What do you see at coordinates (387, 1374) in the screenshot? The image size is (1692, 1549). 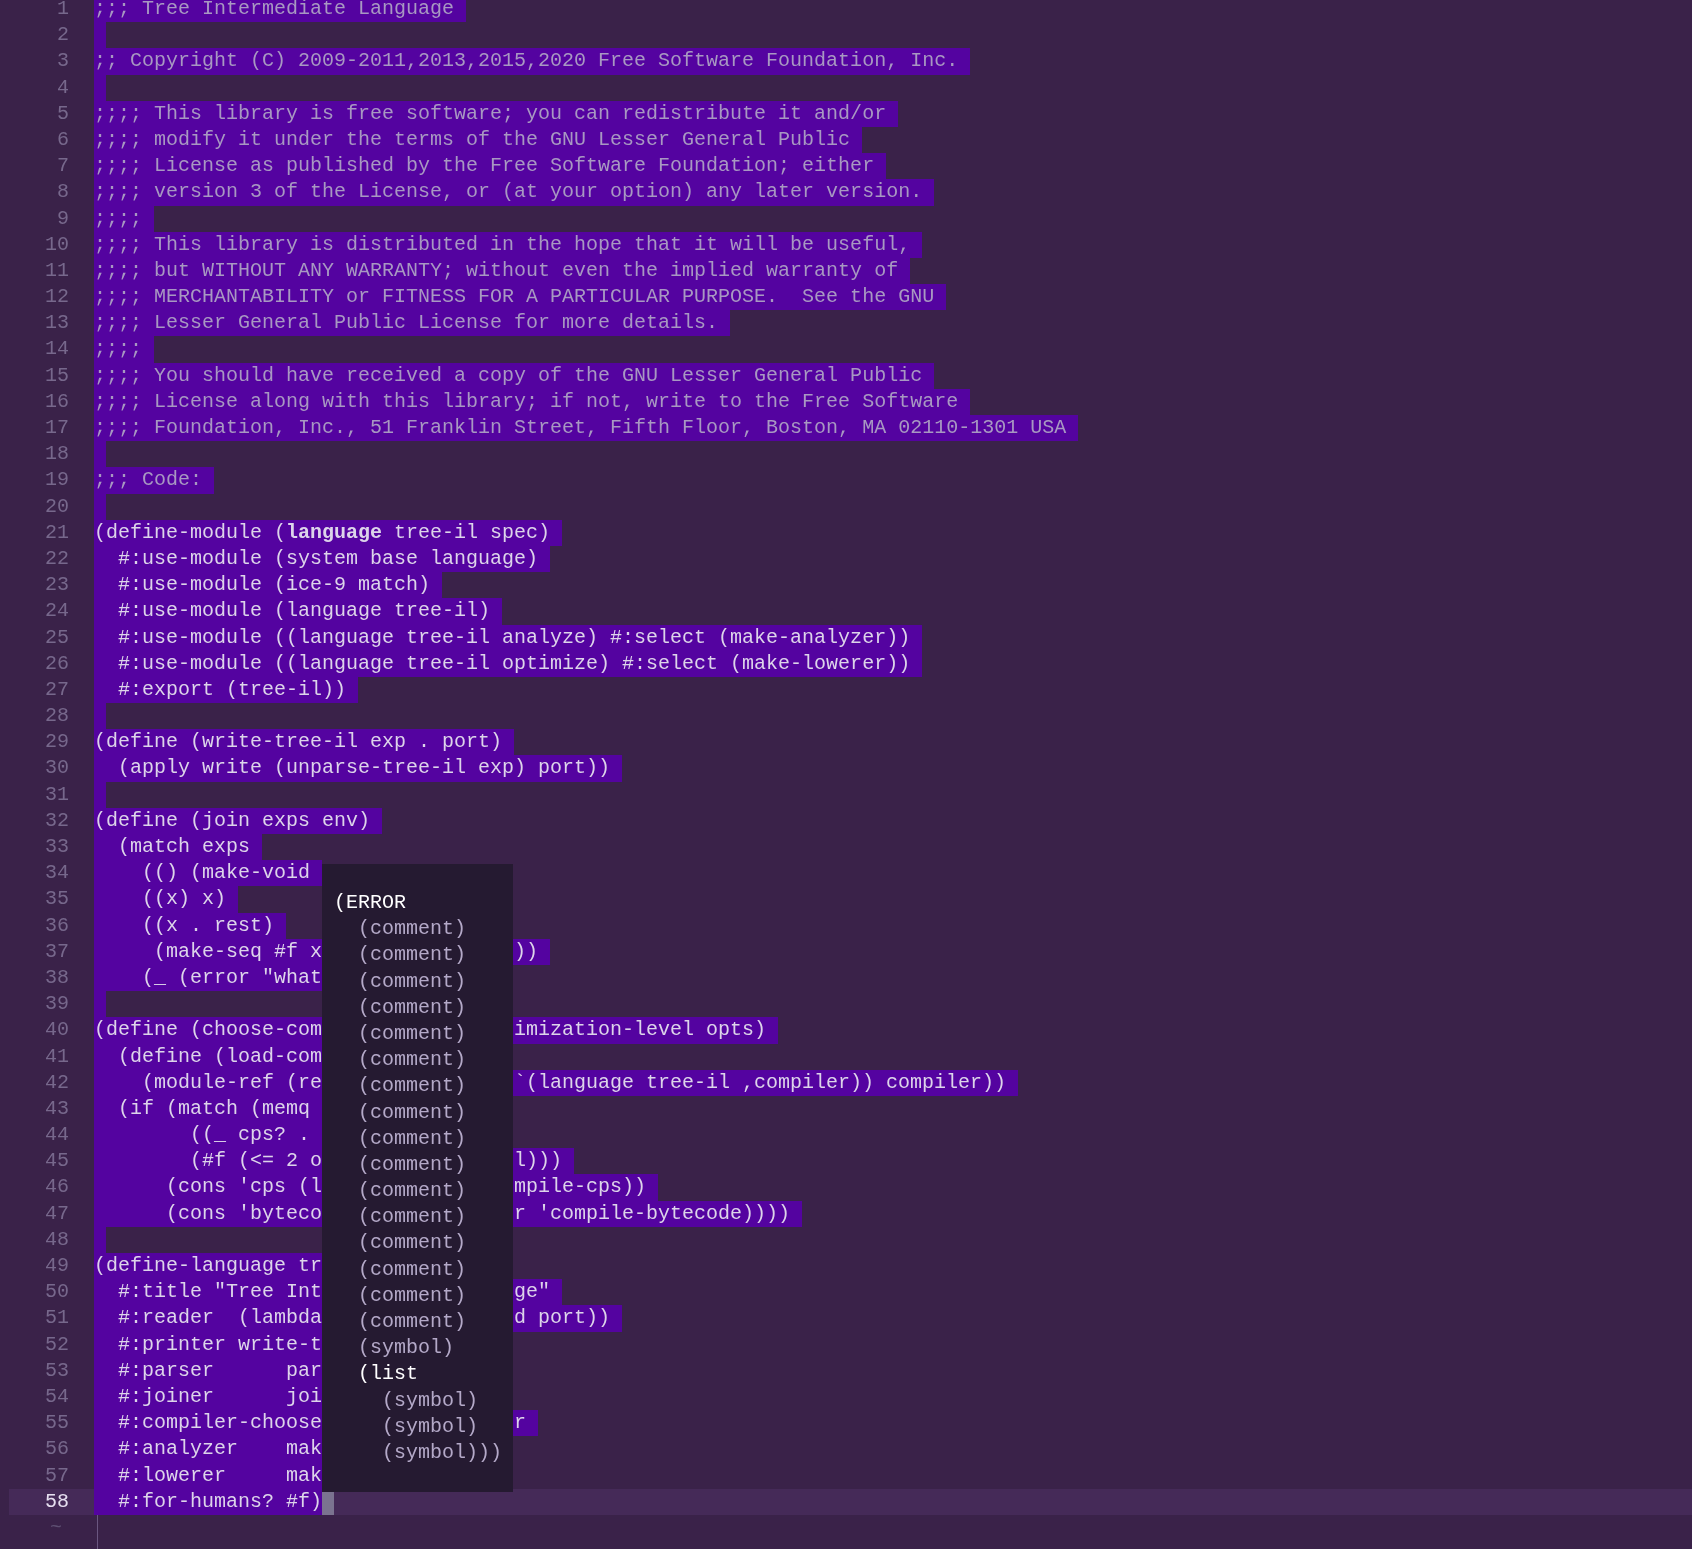 I see `tree-node-label: (list` at bounding box center [387, 1374].